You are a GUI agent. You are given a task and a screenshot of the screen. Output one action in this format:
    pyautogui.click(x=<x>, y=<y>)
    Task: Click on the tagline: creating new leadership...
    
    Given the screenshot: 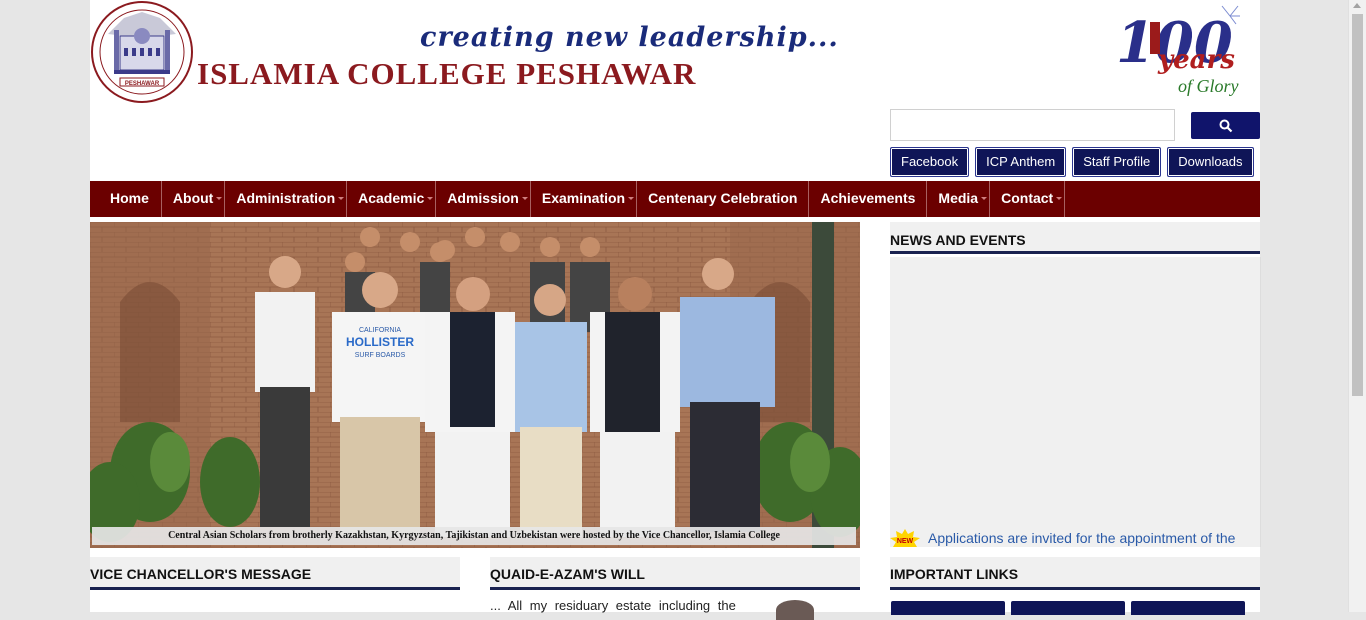 What is the action you would take?
    pyautogui.click(x=629, y=37)
    